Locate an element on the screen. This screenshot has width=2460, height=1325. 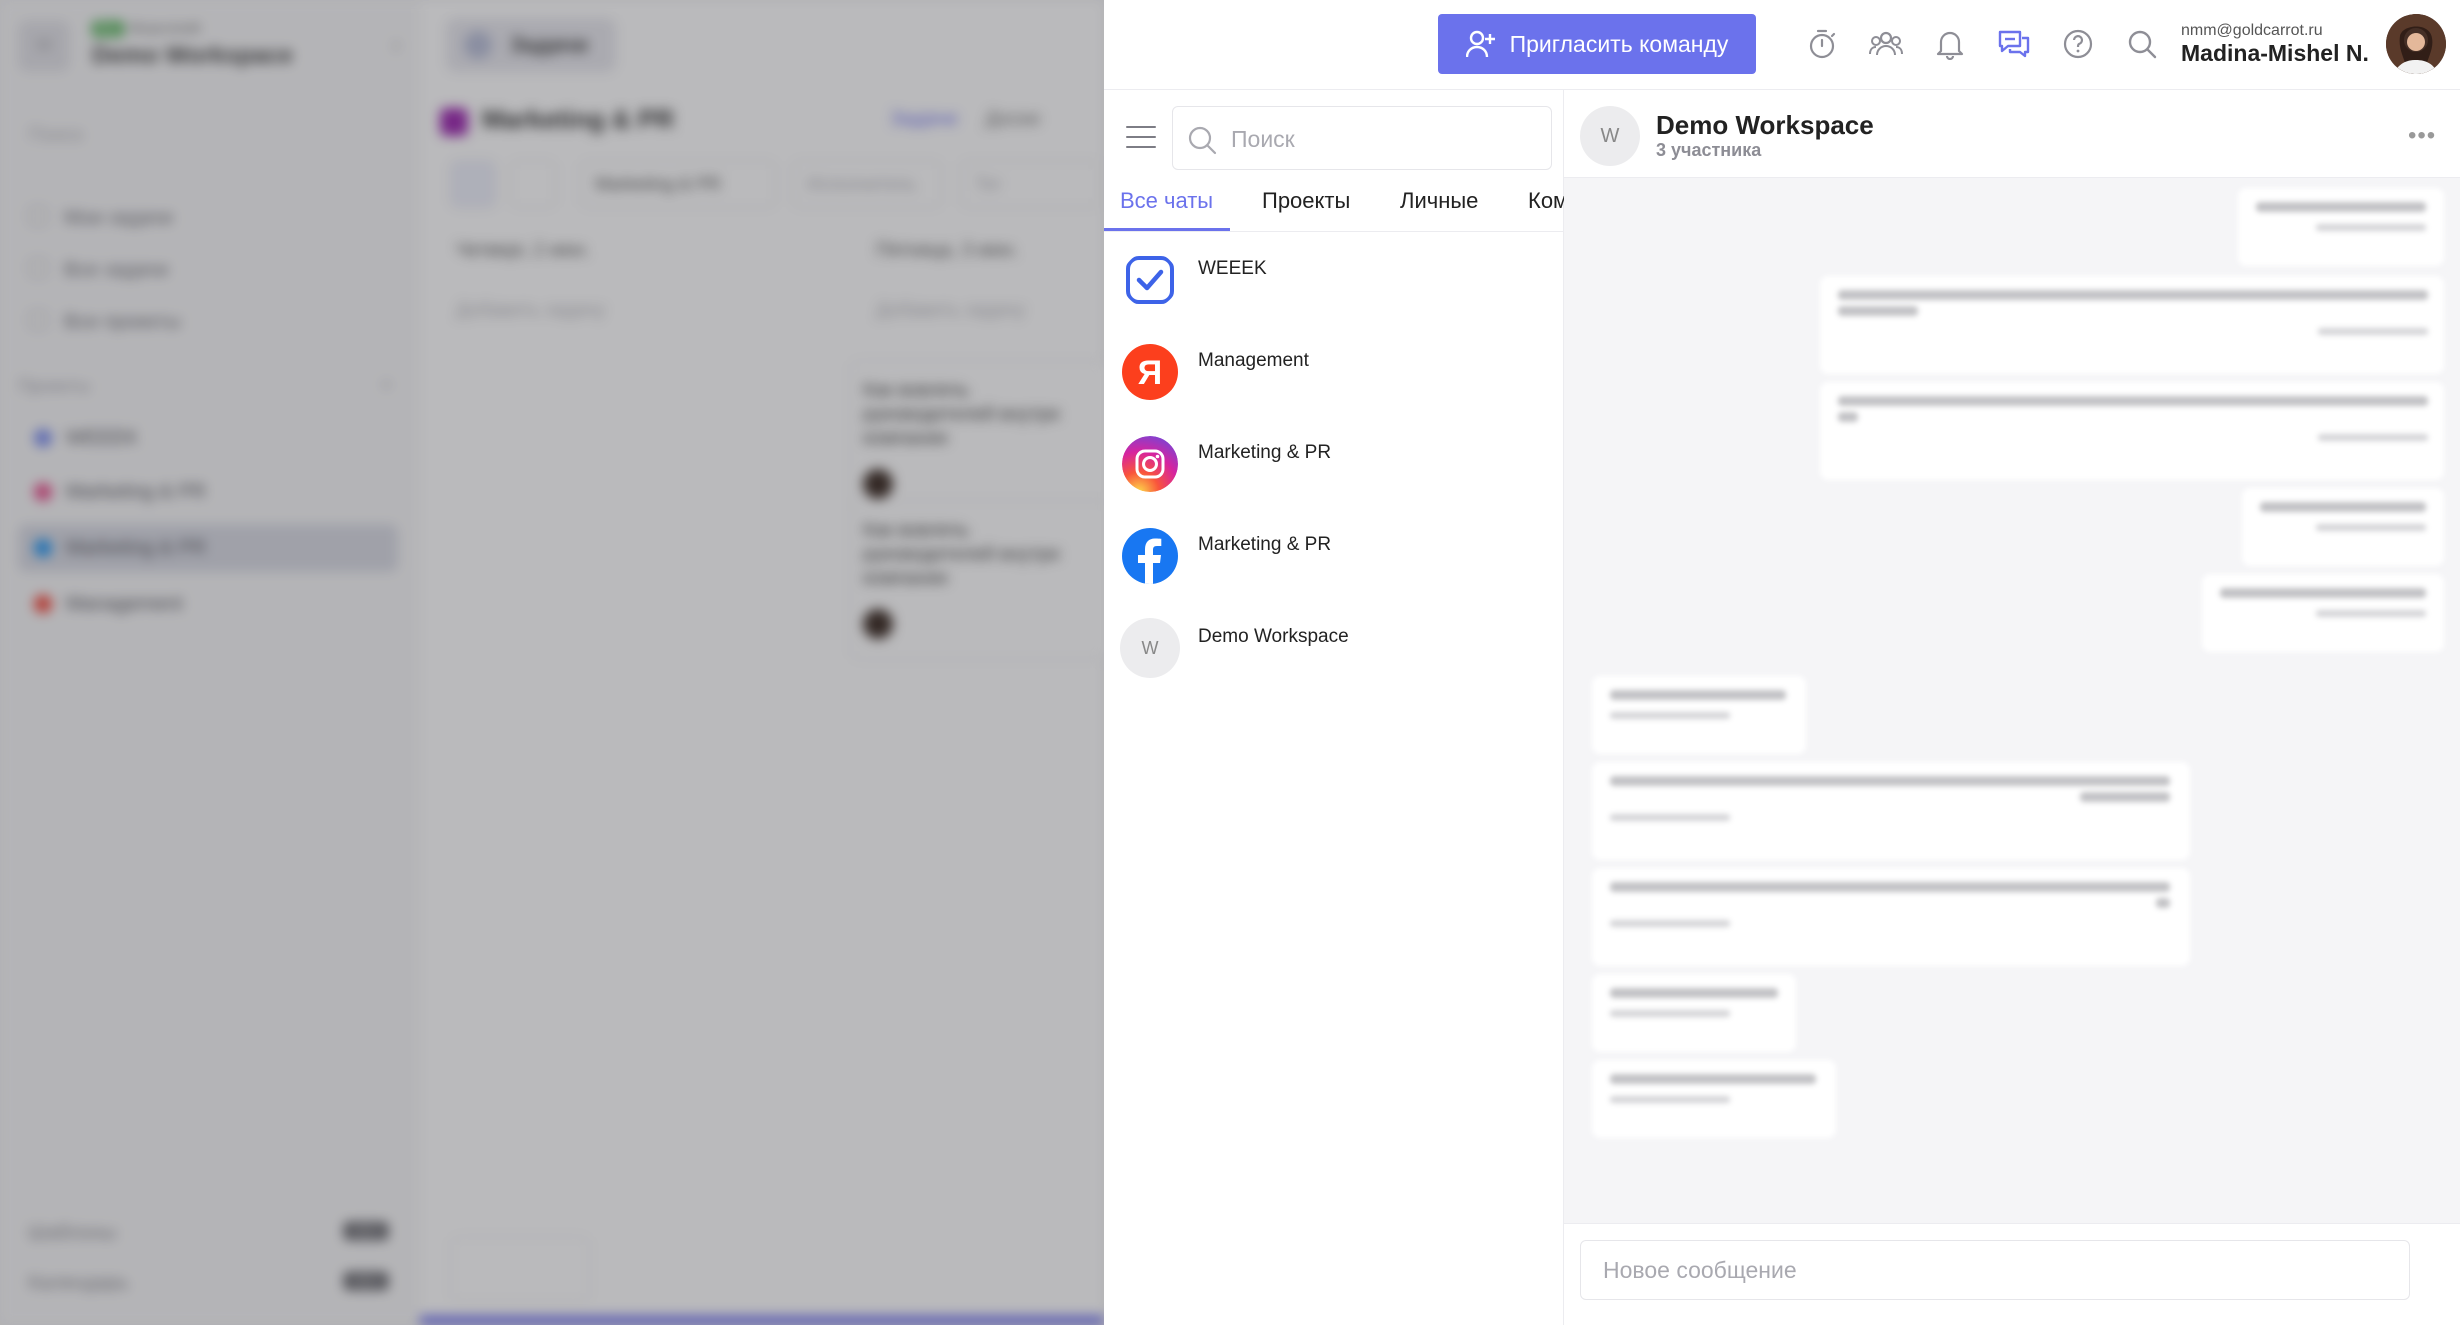
svg-text: Я is located at coordinates (1150, 373).